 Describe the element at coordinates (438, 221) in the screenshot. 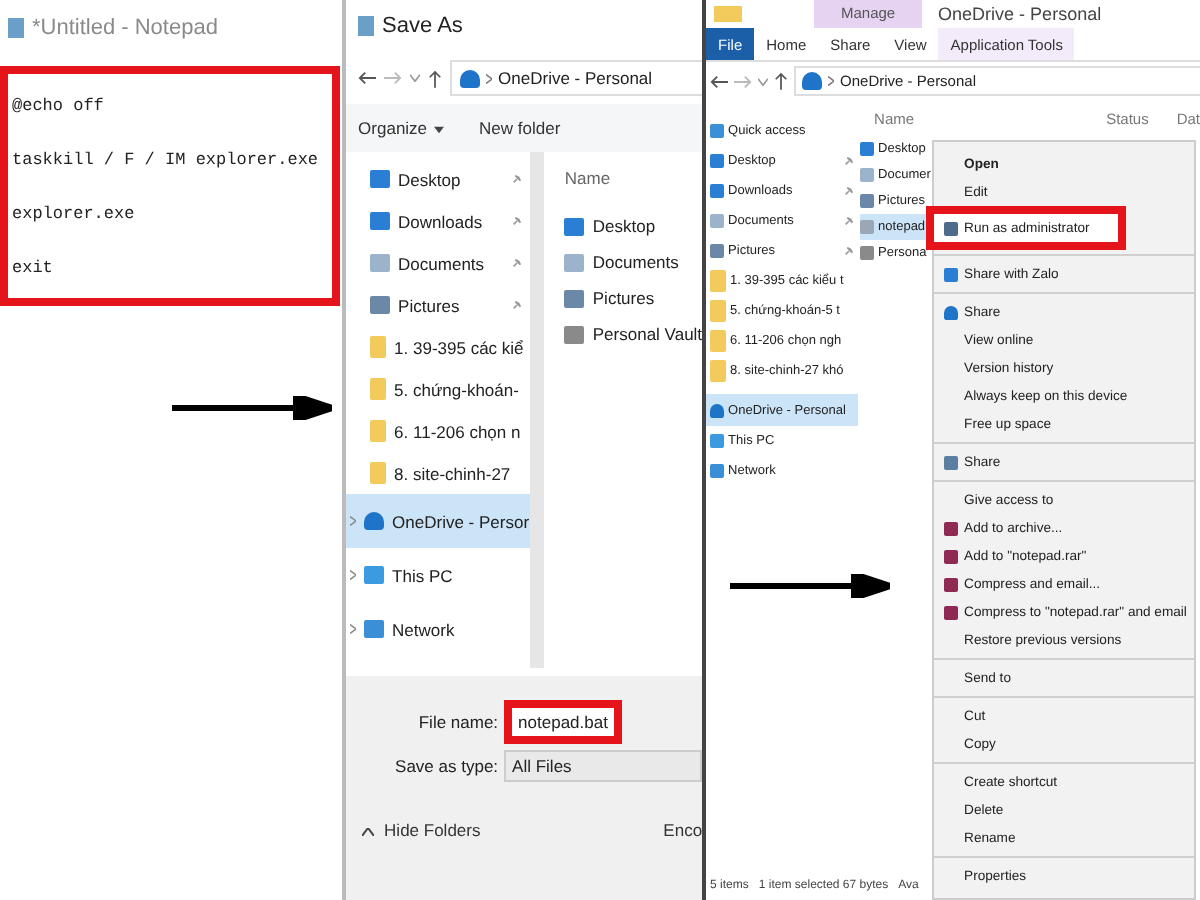

I see `nav-item: Downloads` at that location.